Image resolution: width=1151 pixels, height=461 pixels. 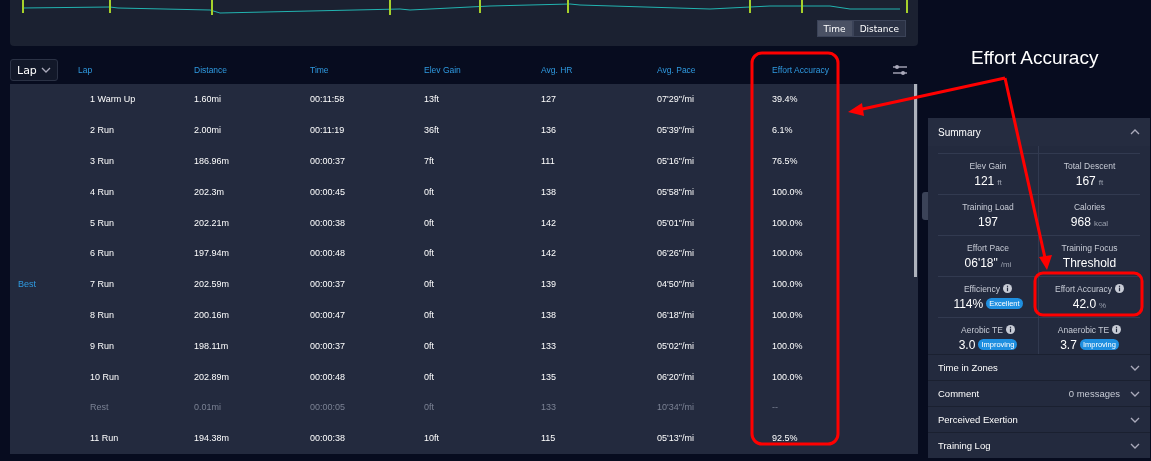 What do you see at coordinates (834, 28) in the screenshot?
I see `toggle-tab: Time` at bounding box center [834, 28].